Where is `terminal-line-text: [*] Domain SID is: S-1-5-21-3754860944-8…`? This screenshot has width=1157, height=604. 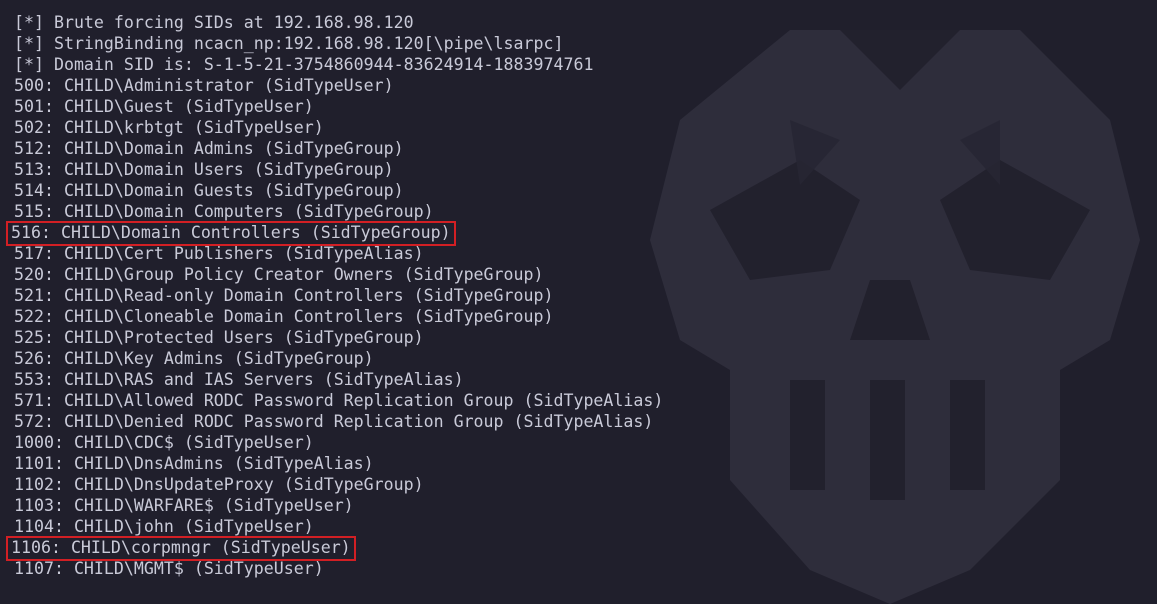
terminal-line-text: [*] Domain SID is: S-1-5-21-3754860944-8… is located at coordinates (304, 64).